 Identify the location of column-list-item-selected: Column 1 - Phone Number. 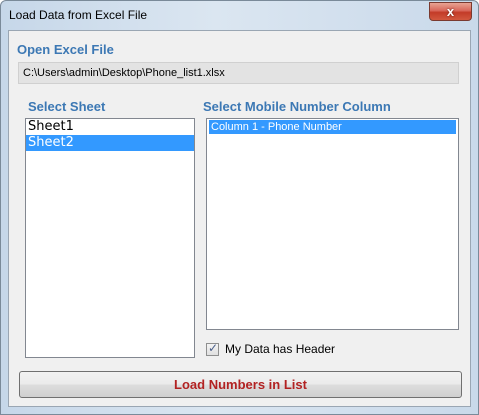
(332, 127).